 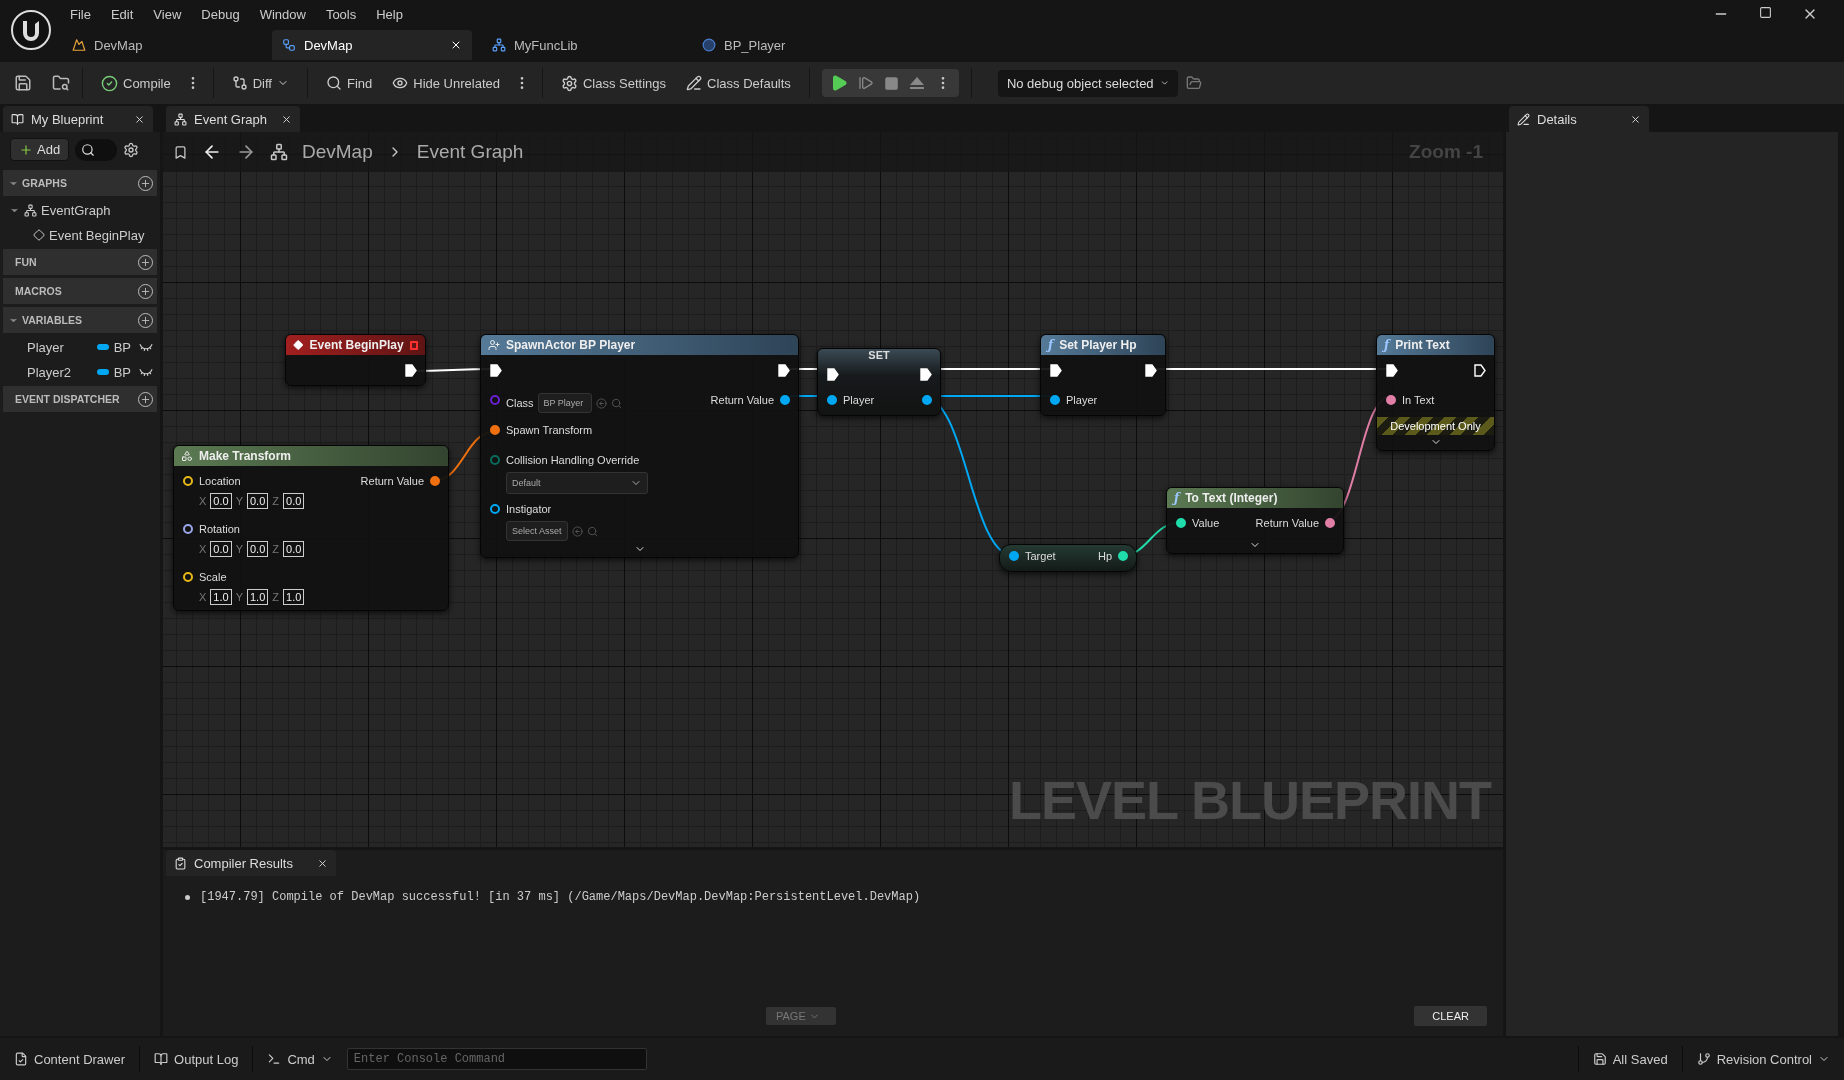 What do you see at coordinates (1630, 1059) in the screenshot?
I see `save-status-button: All Saved` at bounding box center [1630, 1059].